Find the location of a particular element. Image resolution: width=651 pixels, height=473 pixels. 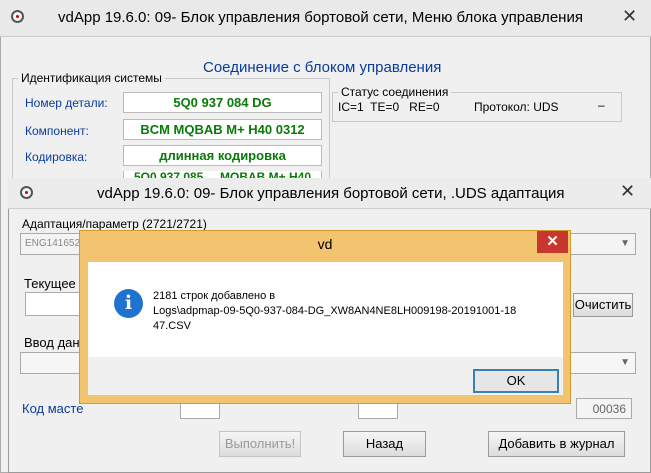

coding-label: Кодировка: is located at coordinates (56, 157).